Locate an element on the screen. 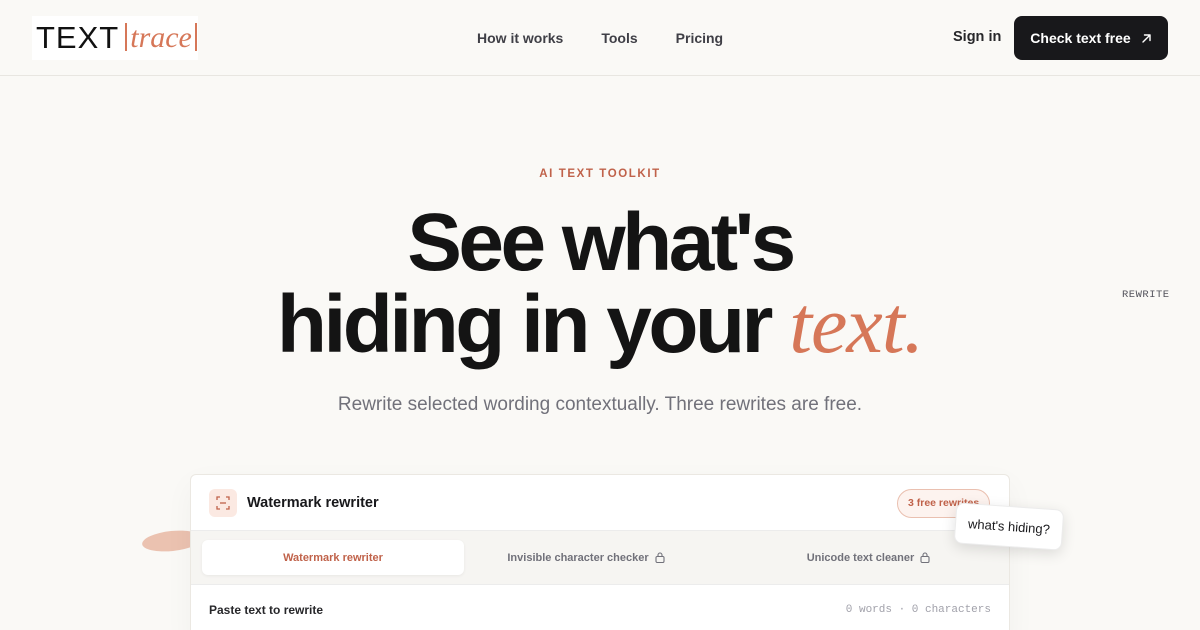  whats-hiding-sticker: what's hiding? is located at coordinates (1009, 526).